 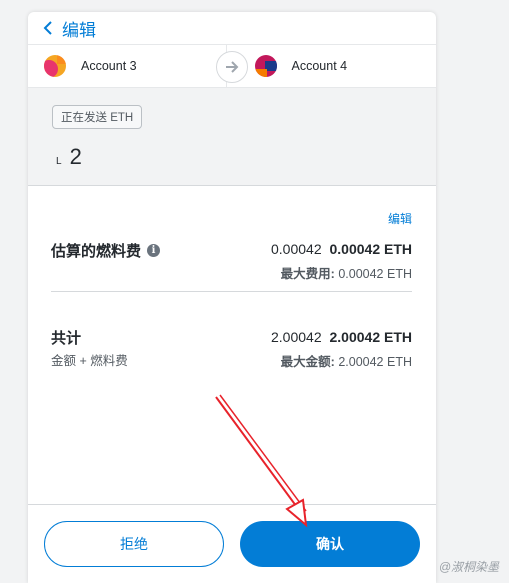 What do you see at coordinates (296, 249) in the screenshot?
I see `gas-fee-value-light: 0.00042` at bounding box center [296, 249].